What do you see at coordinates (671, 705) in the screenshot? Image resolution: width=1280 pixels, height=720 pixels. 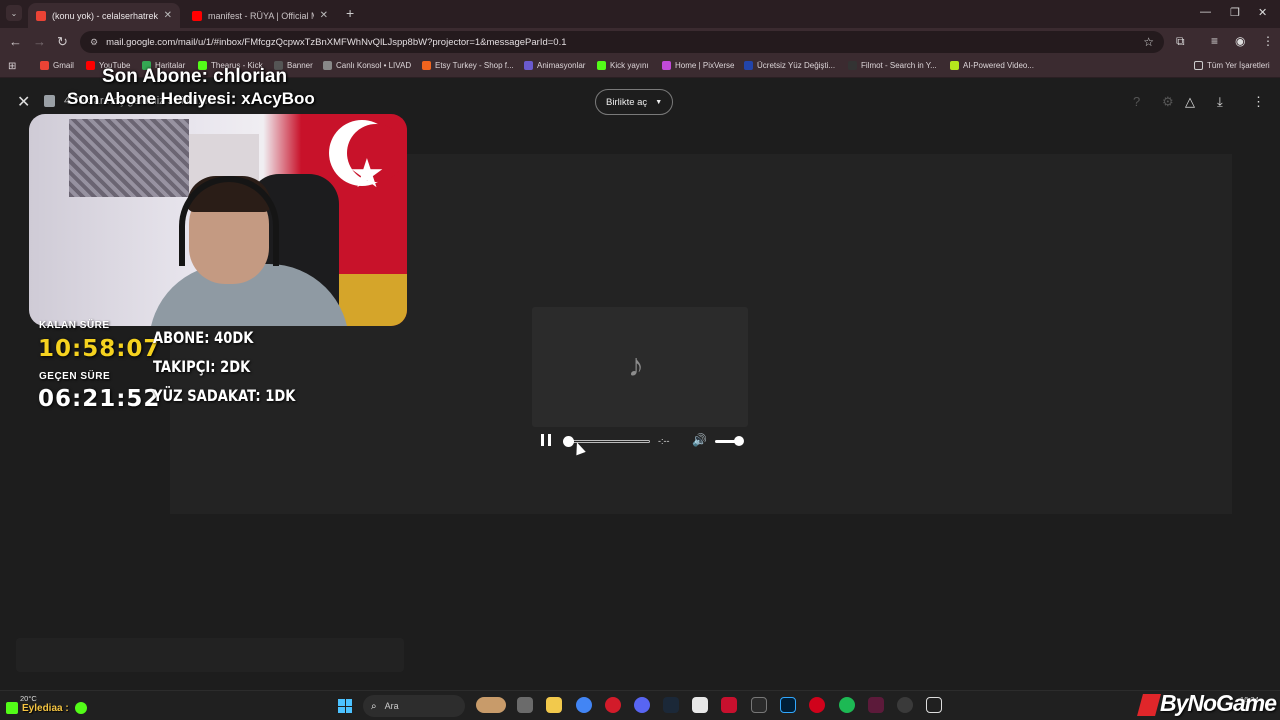 I see `steam-icon` at bounding box center [671, 705].